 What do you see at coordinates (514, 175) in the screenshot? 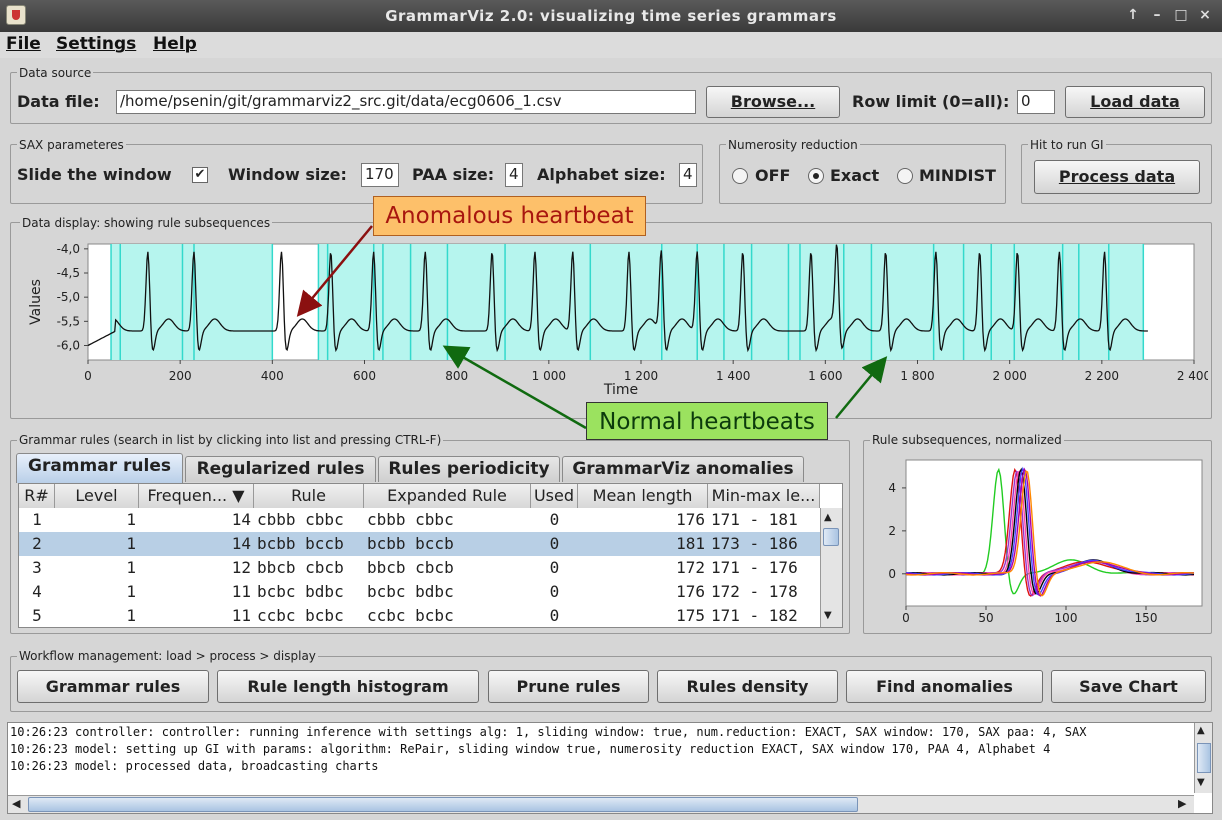
I see `paa-size-field: 4` at bounding box center [514, 175].